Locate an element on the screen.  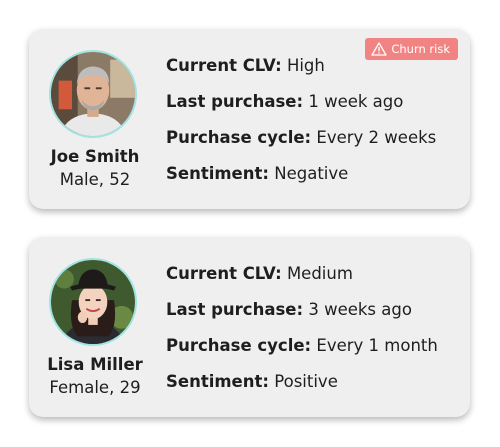
stat-sentiment: Sentiment: Negative is located at coordinates (301, 180).